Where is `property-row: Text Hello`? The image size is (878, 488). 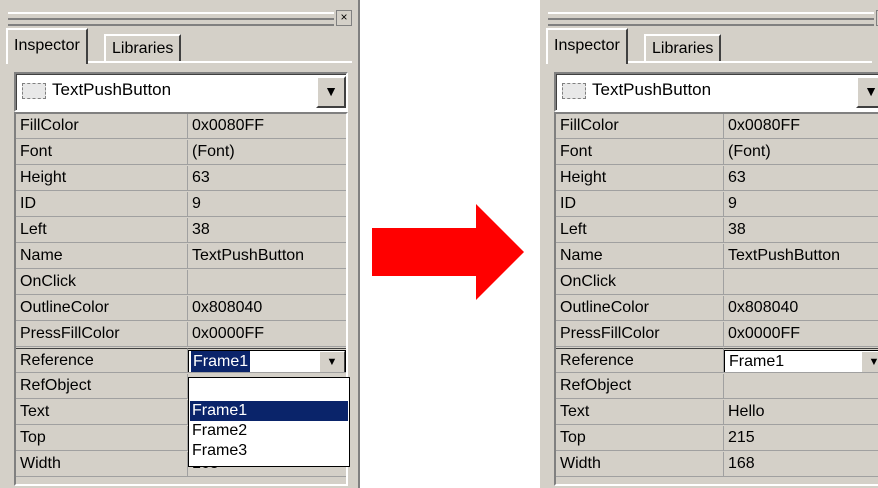
property-row: Text Hello is located at coordinates (717, 413).